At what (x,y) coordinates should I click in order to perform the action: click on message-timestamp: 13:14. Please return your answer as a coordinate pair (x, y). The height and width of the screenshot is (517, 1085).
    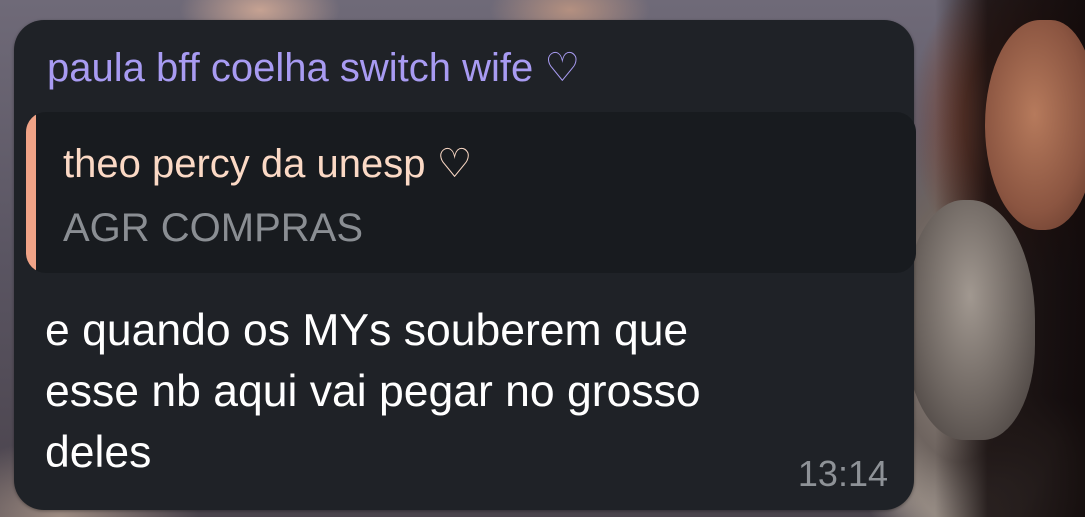
    Looking at the image, I should click on (842, 473).